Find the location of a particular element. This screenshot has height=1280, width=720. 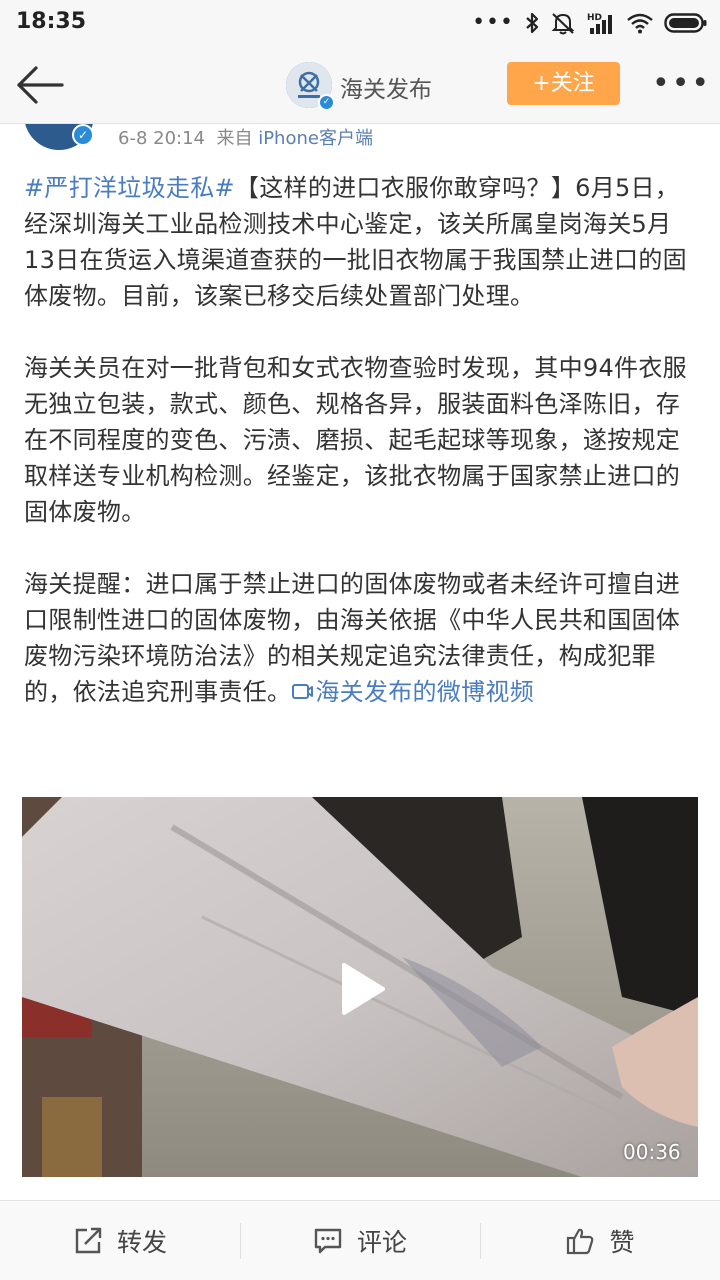

action-bar: 转发 评论 赞 is located at coordinates (360, 1240).